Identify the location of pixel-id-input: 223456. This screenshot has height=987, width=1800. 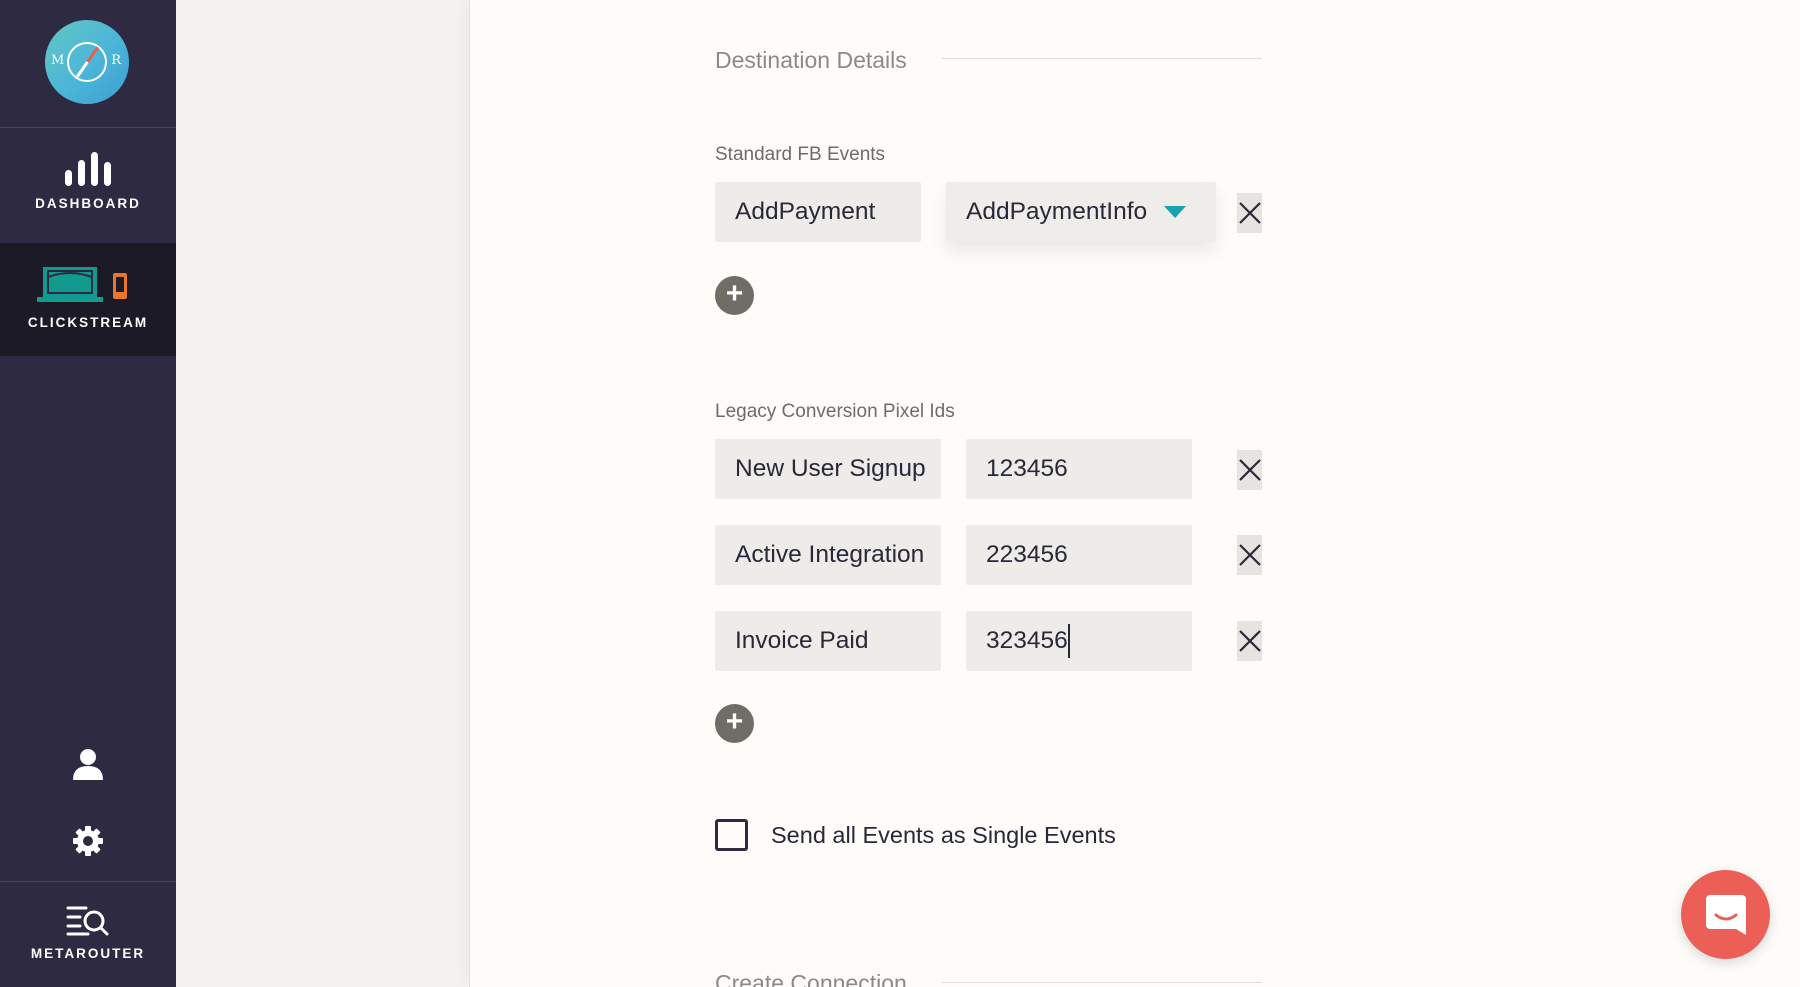
(1079, 555).